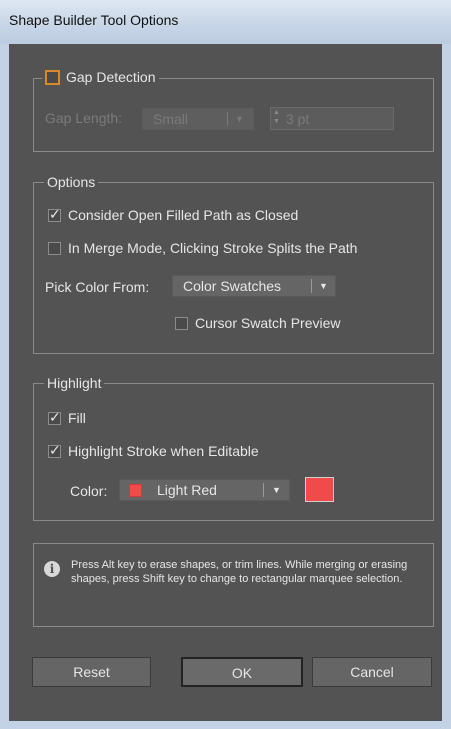  I want to click on pick-color-dropdown: Color Swatches ▼, so click(254, 286).